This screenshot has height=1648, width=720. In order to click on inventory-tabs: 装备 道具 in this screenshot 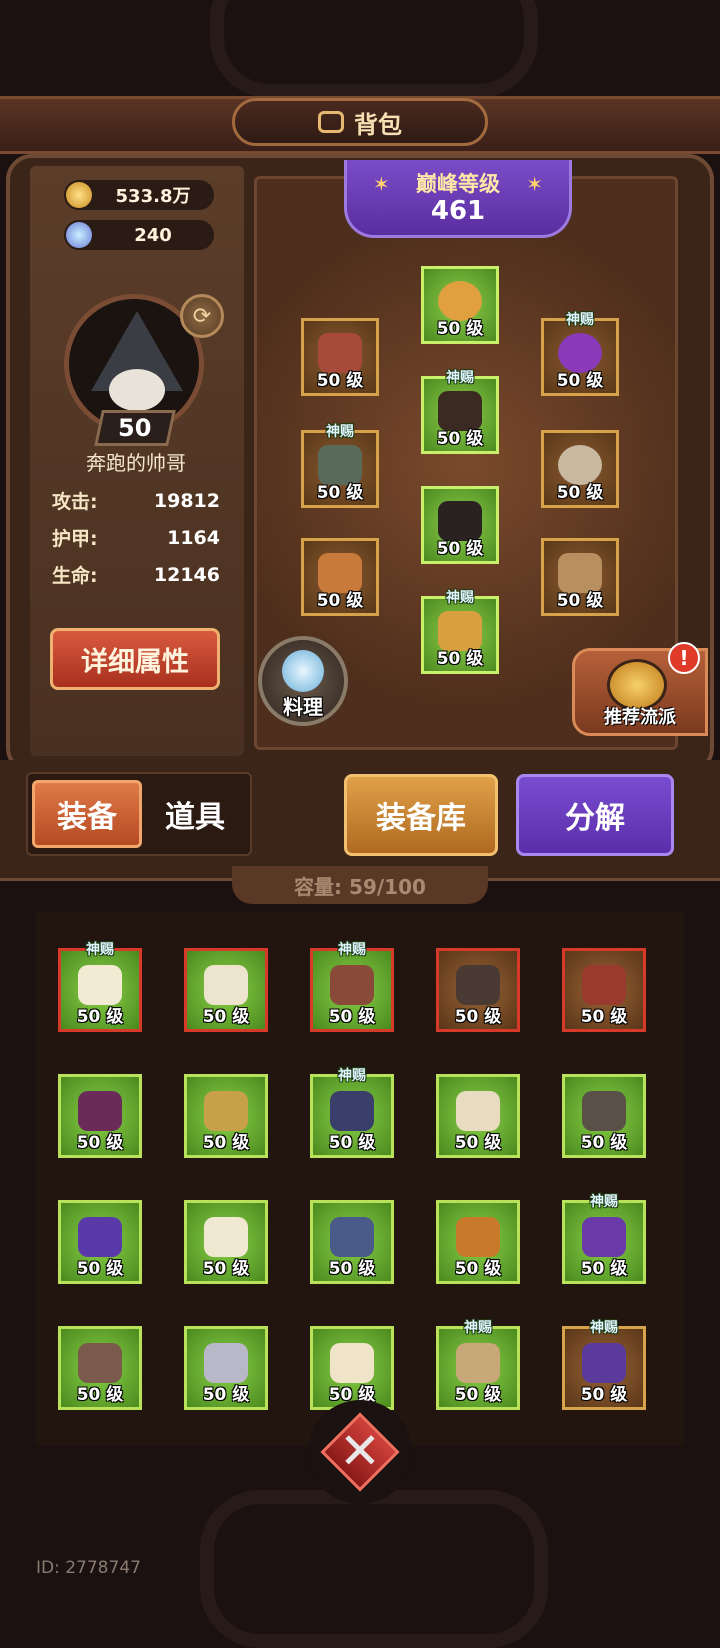, I will do `click(139, 814)`.